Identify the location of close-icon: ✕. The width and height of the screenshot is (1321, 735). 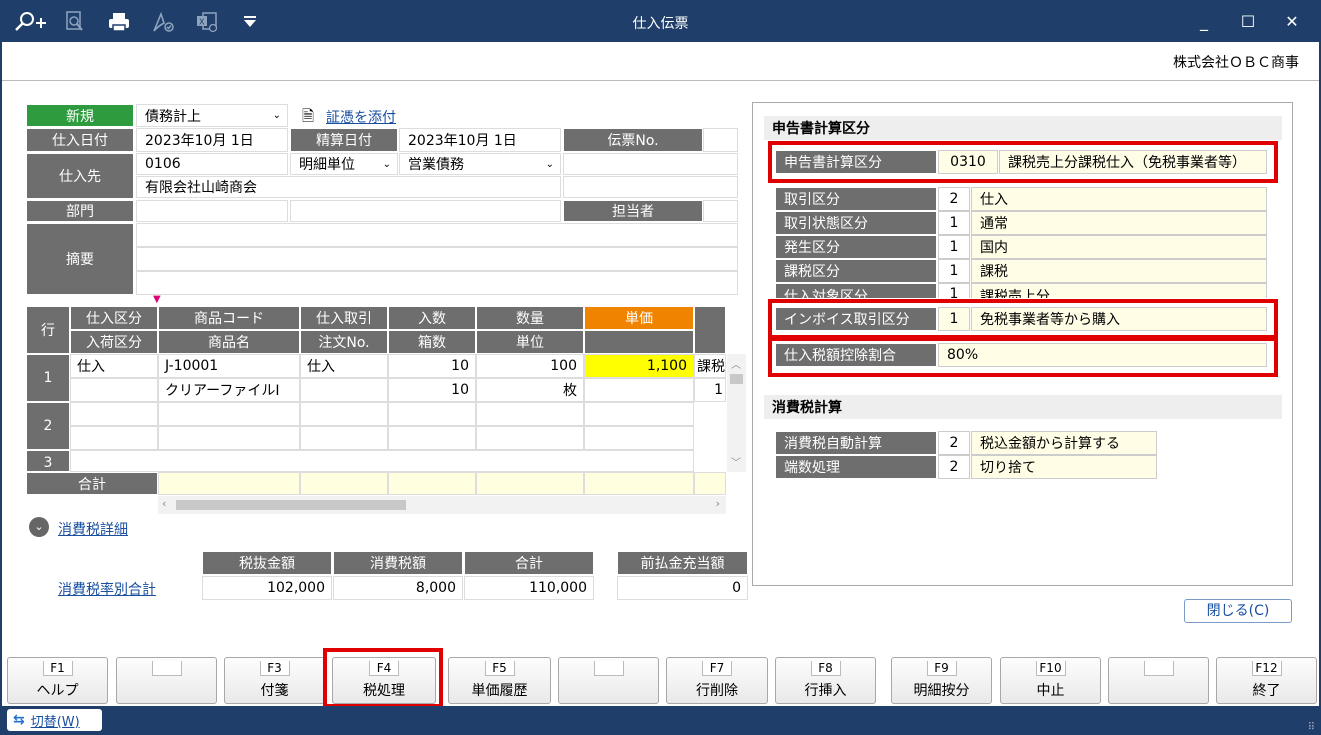
(1292, 22).